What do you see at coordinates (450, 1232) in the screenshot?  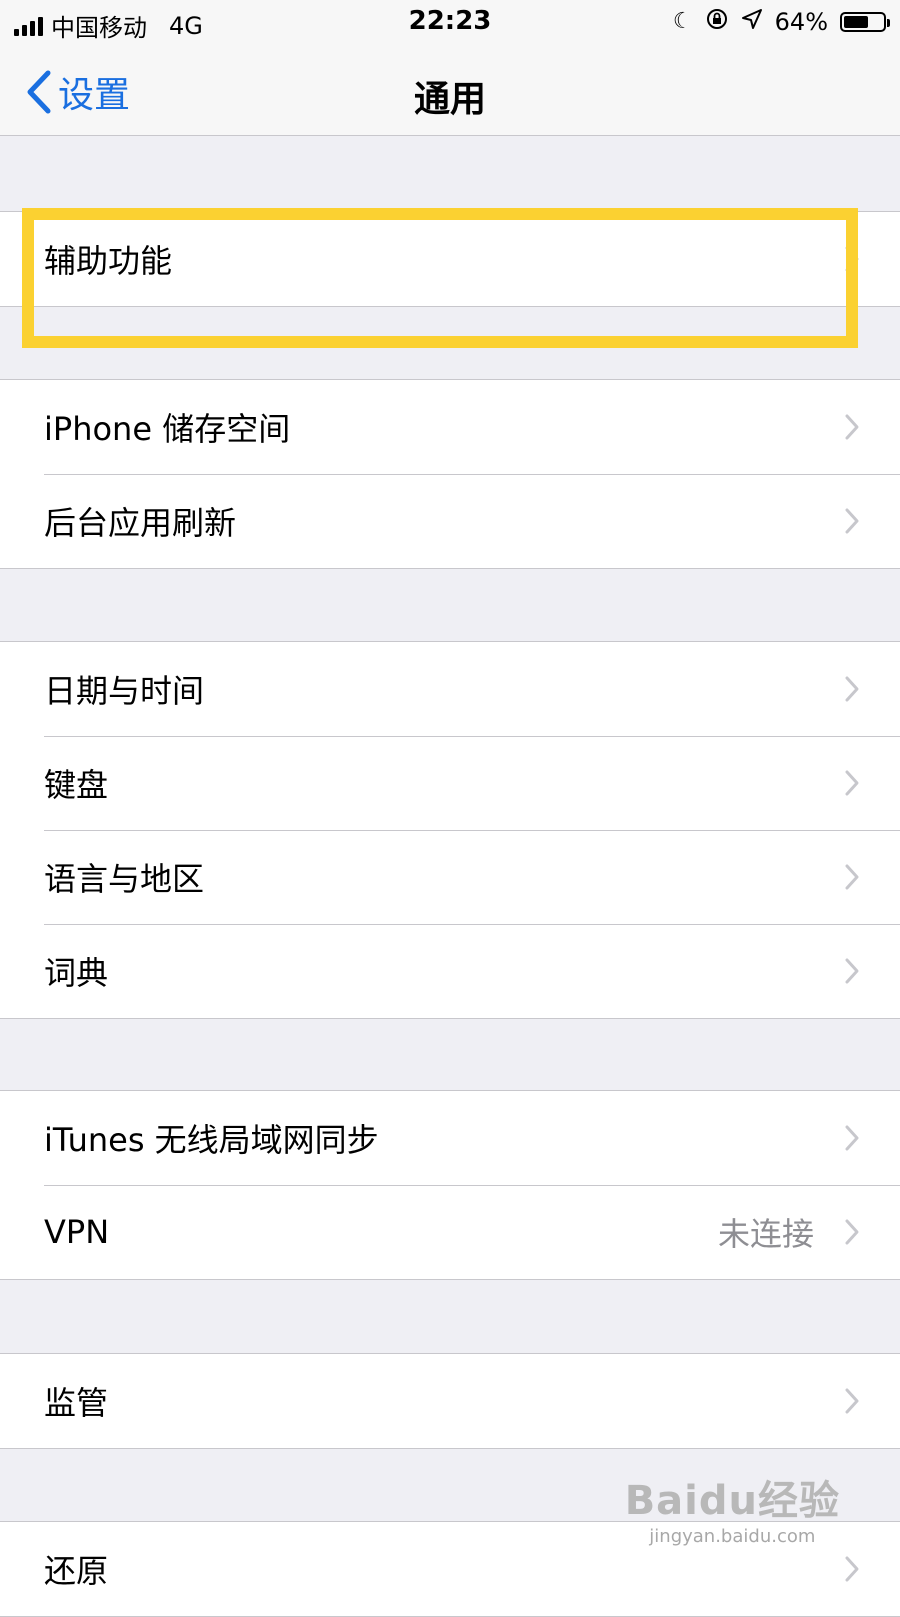 I see `settings-row-vpn: VPN 未连接` at bounding box center [450, 1232].